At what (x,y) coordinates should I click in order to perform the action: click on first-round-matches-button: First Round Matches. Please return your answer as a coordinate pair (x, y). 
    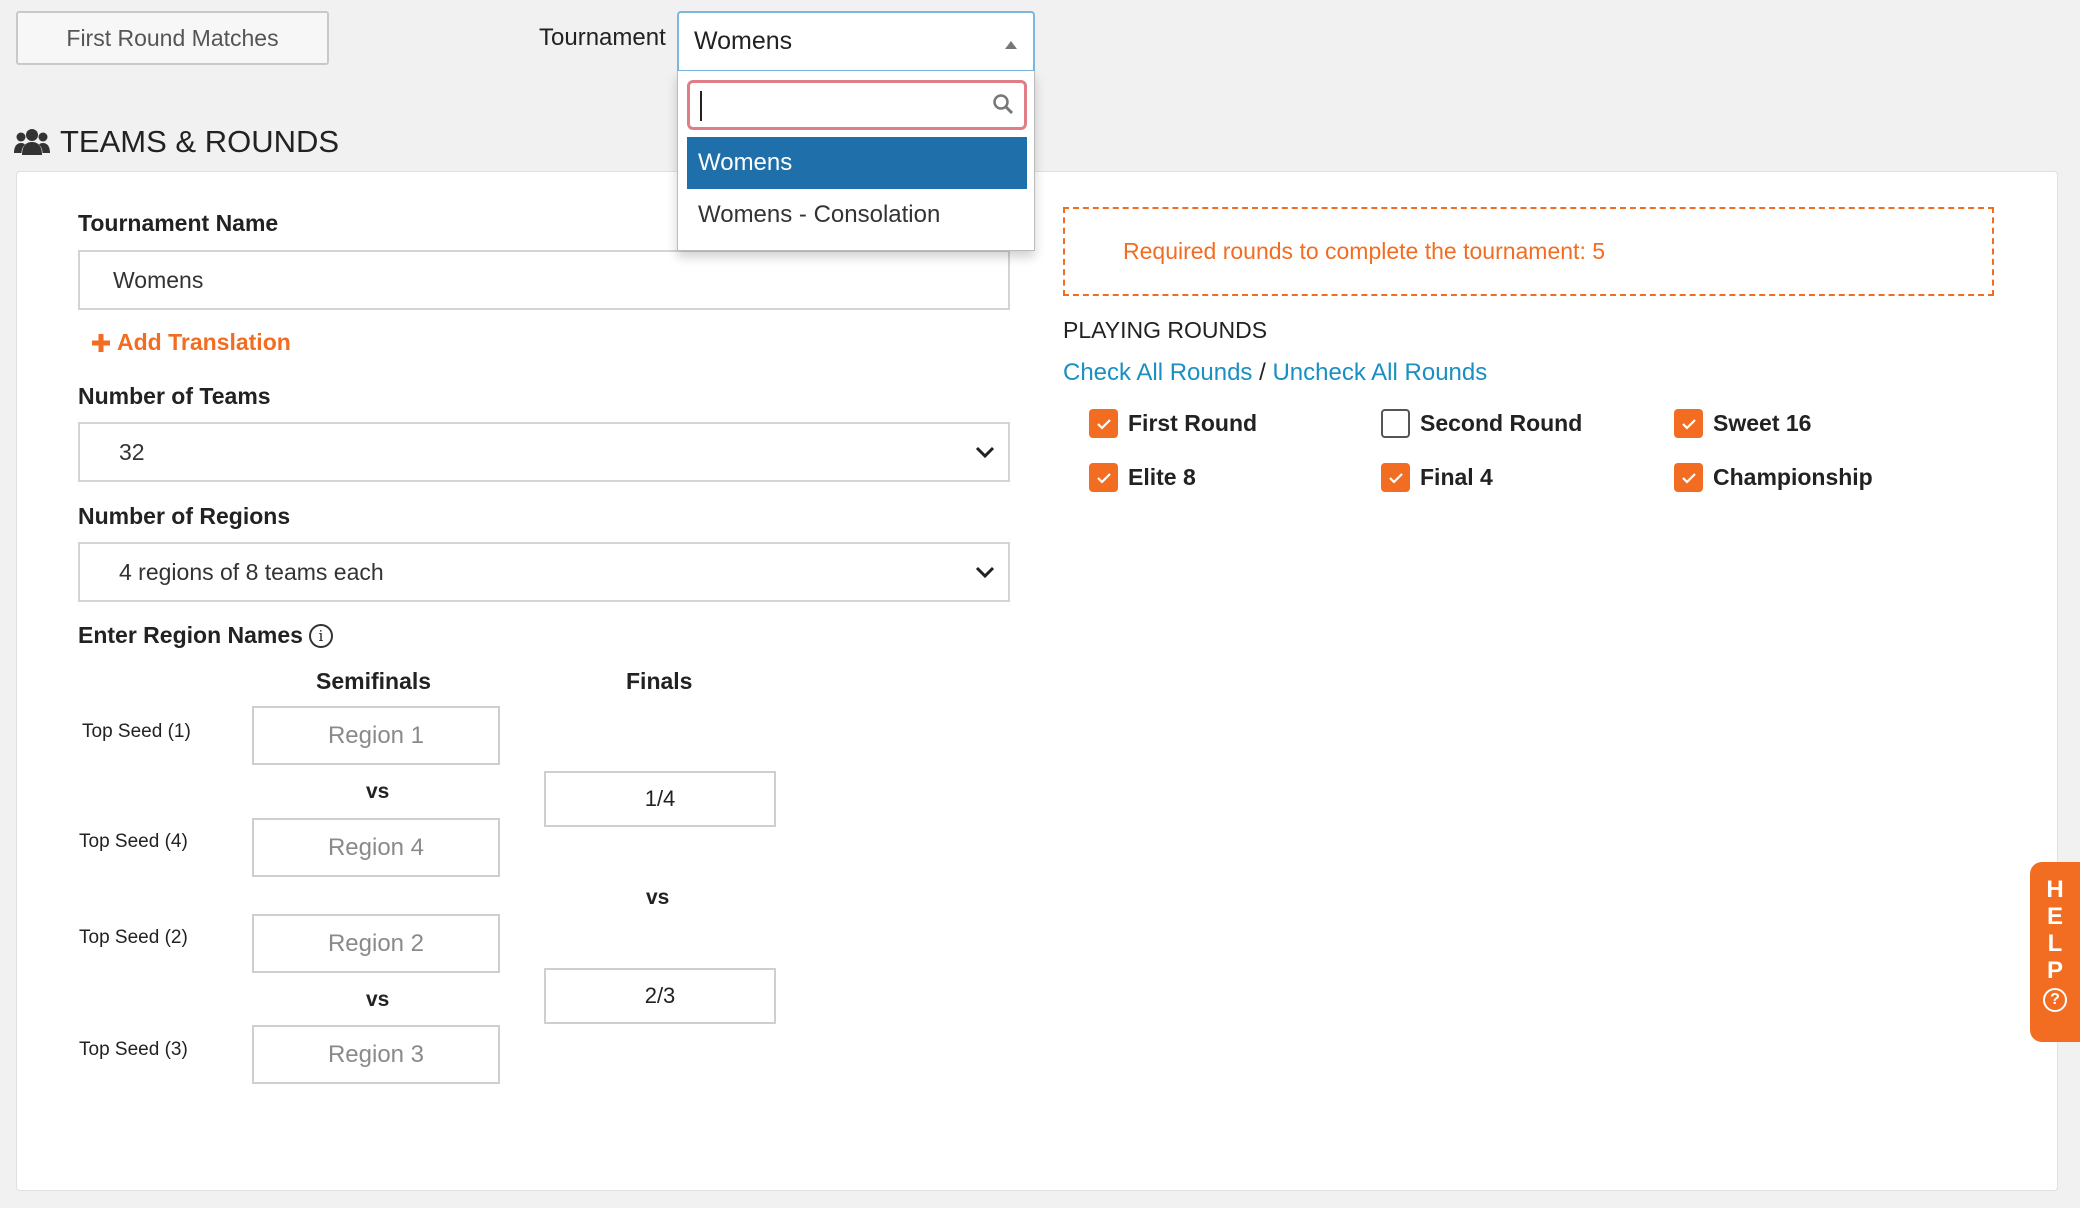
    Looking at the image, I should click on (172, 38).